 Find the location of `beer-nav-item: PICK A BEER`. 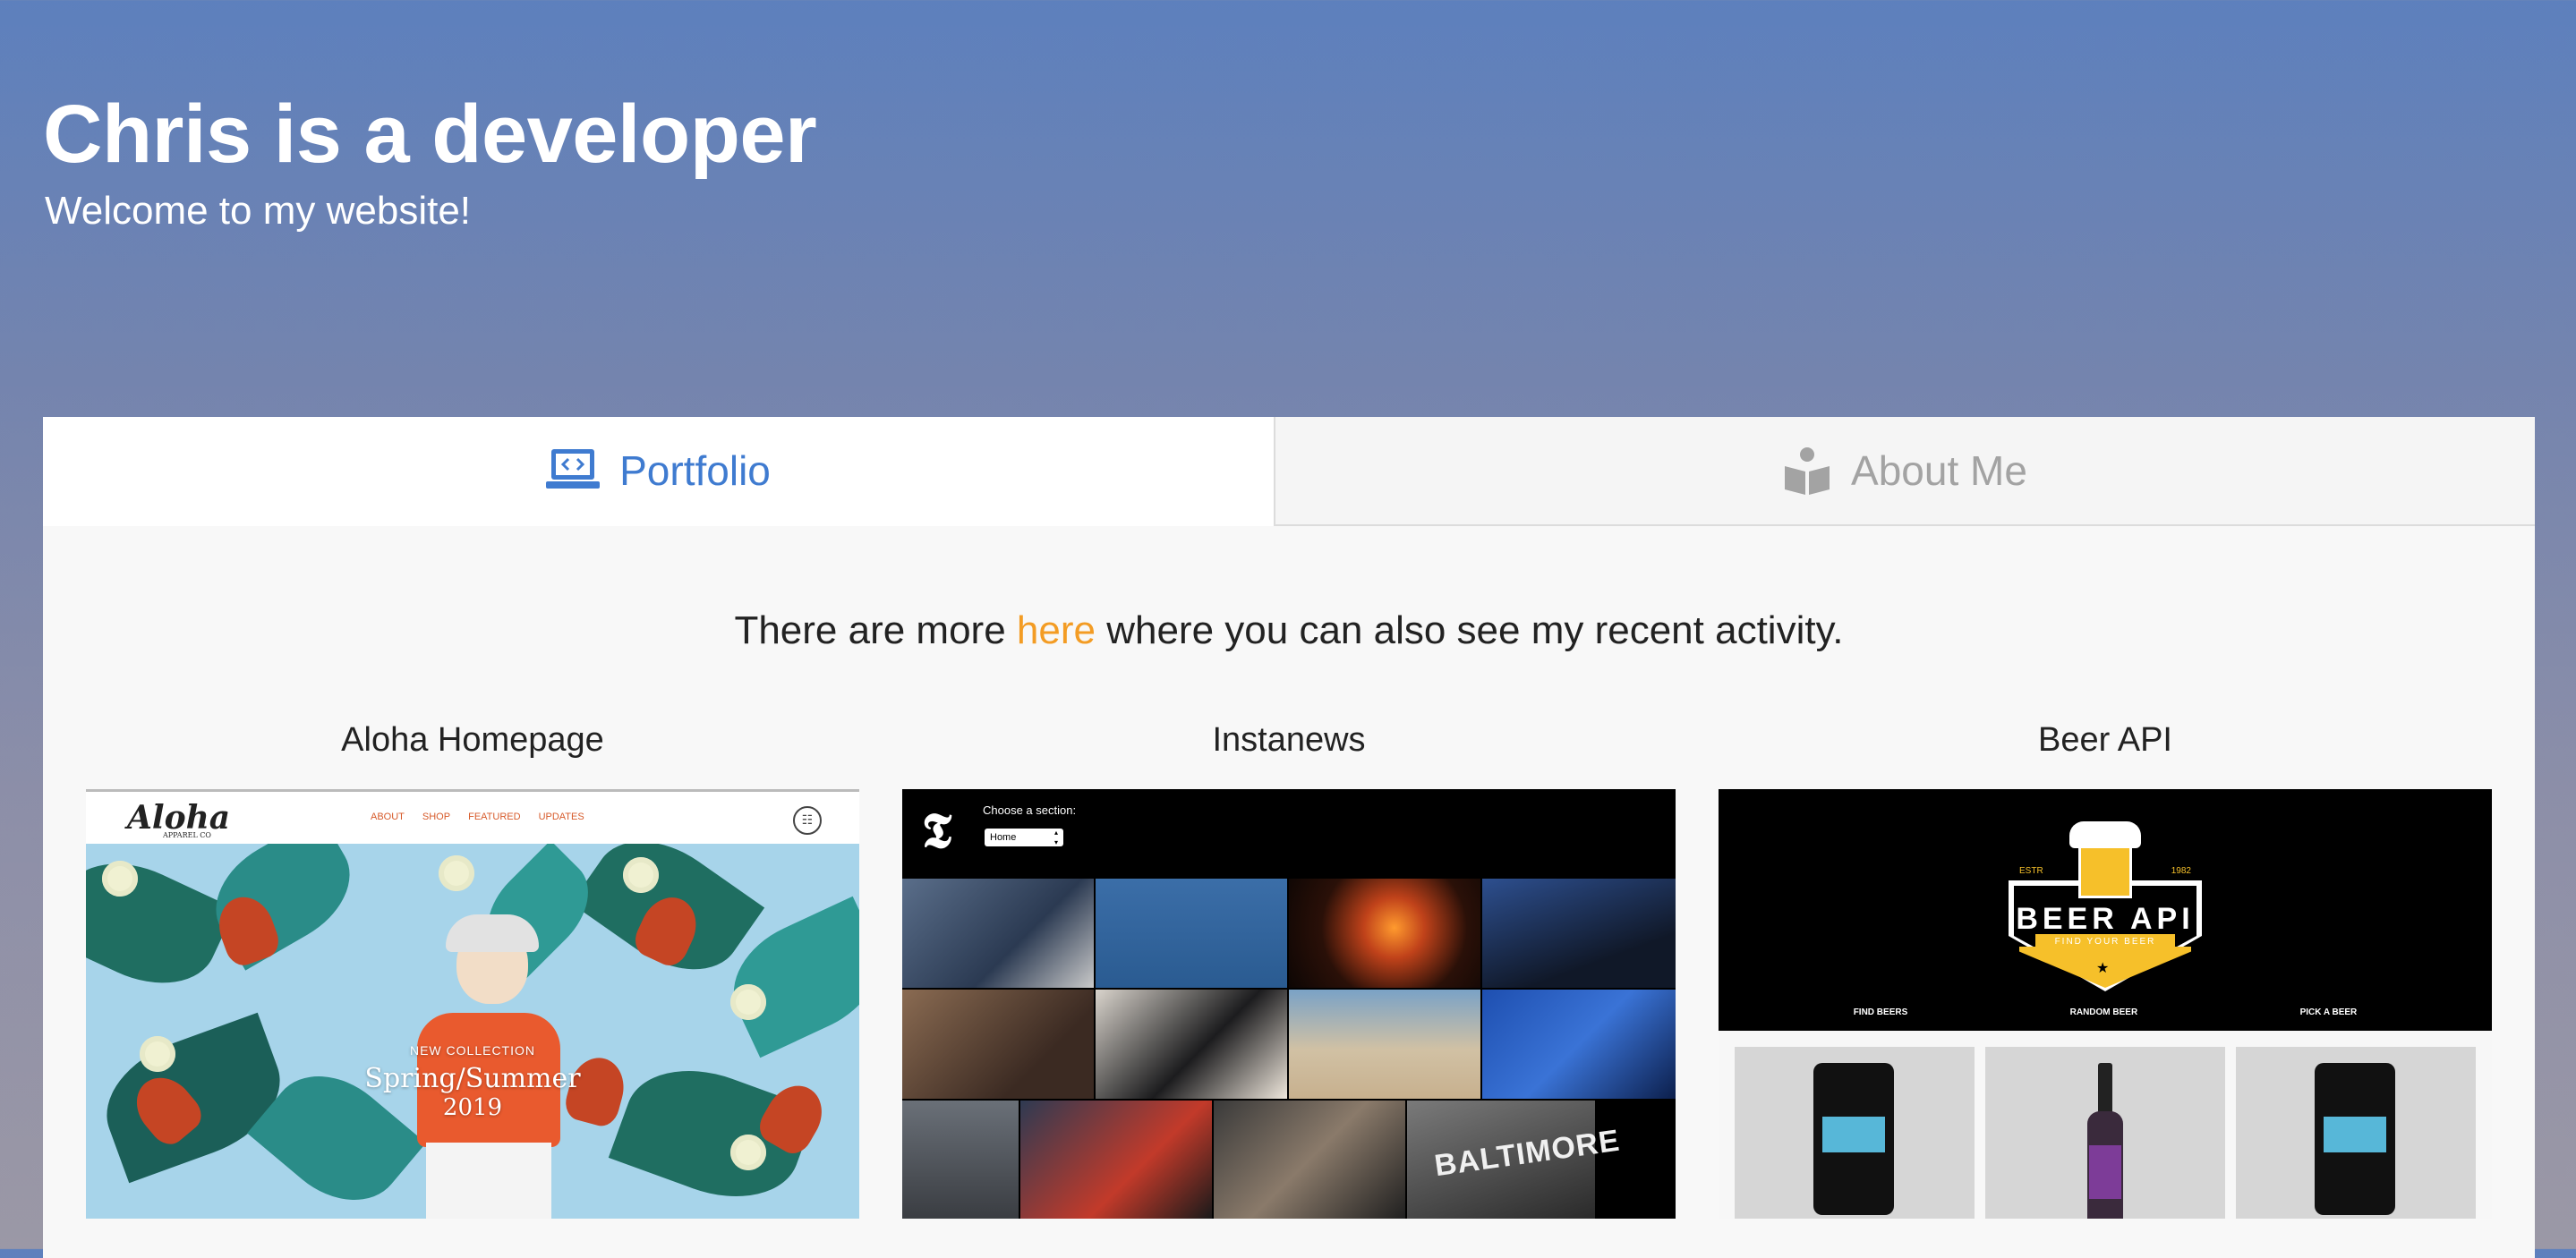

beer-nav-item: PICK A BEER is located at coordinates (2328, 1012).